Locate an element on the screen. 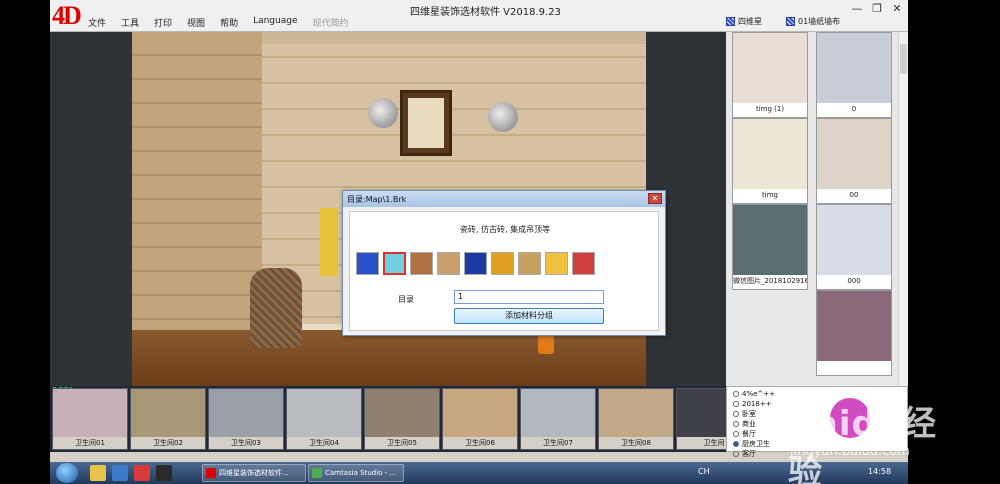 This screenshot has width=1000, height=484. category-item: 商业 is located at coordinates (820, 424).